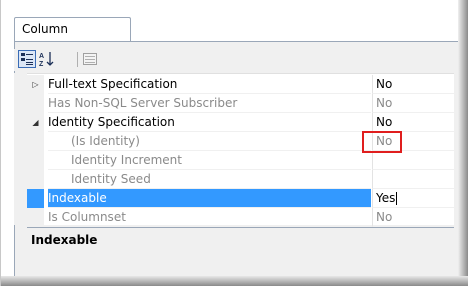  I want to click on property-row-is-columnset: Is Columnset No, so click(240, 217).